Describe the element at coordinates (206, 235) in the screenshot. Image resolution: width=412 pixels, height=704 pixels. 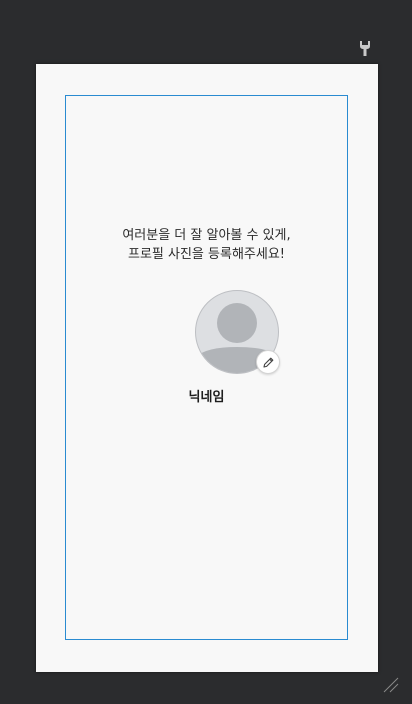
I see `intro-line-1: 여러분을 더 잘 알아볼 수 있게,` at that location.